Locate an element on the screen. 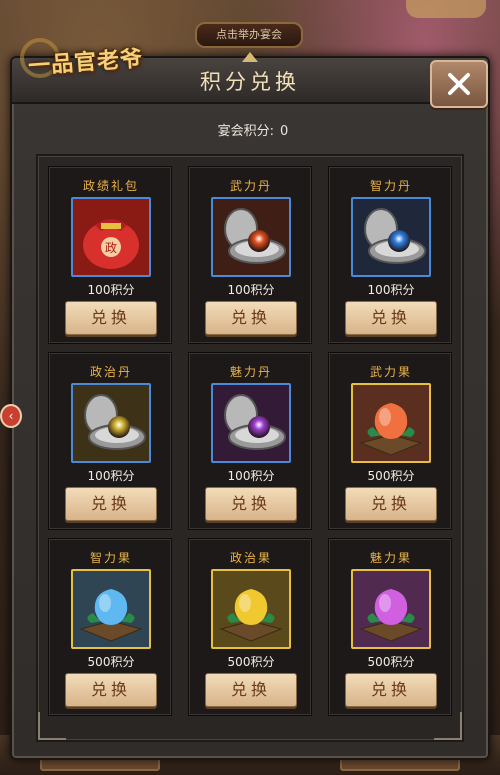  left-arrow-icon: ‹ is located at coordinates (11, 416).